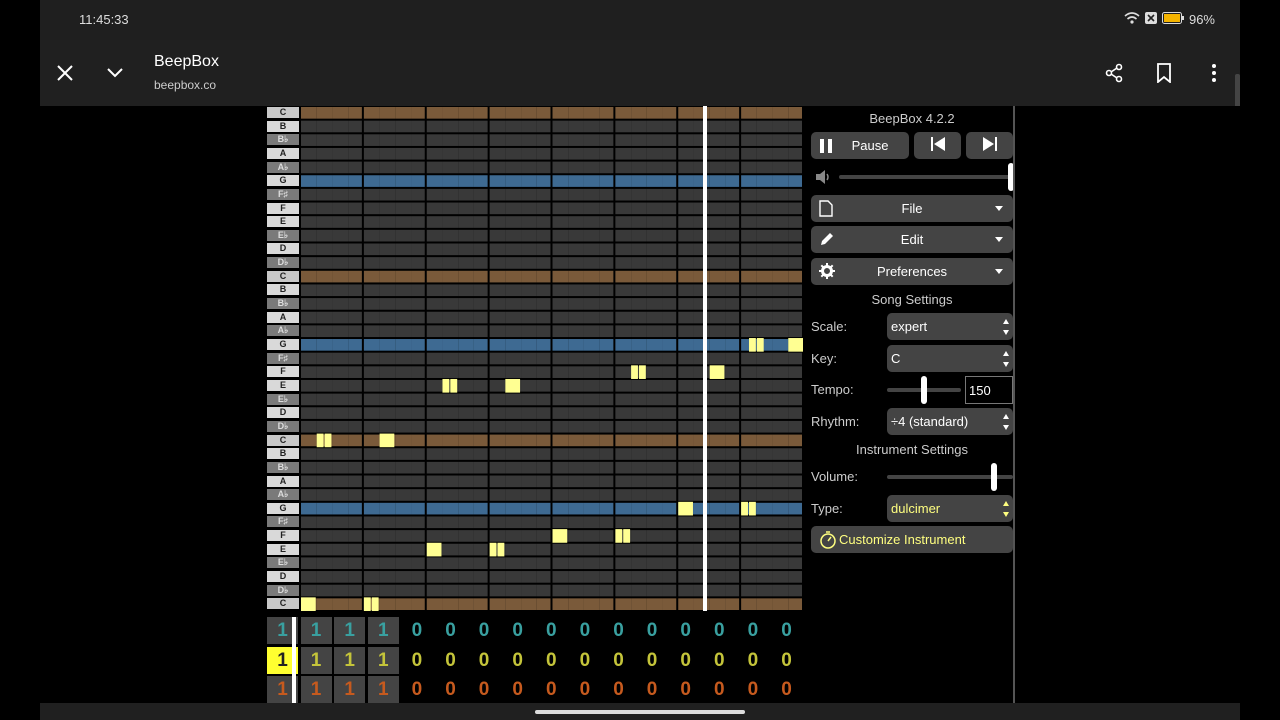 The image size is (1280, 720). I want to click on more-vert-icon, so click(1214, 73).